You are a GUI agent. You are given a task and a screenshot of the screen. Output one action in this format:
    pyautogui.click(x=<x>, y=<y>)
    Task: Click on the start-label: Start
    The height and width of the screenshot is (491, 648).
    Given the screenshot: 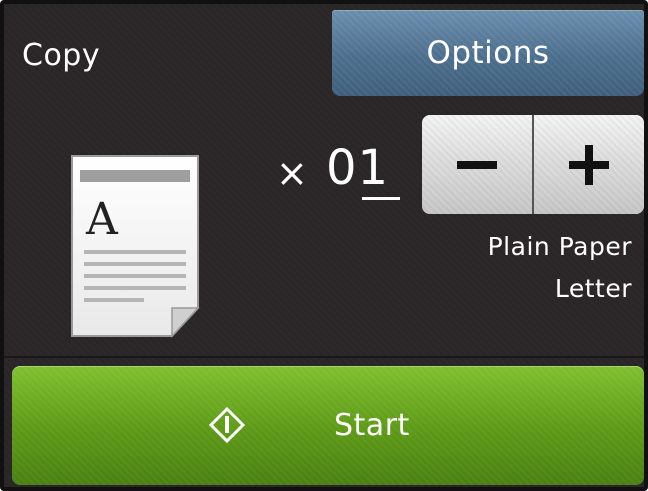 What is the action you would take?
    pyautogui.click(x=372, y=425)
    